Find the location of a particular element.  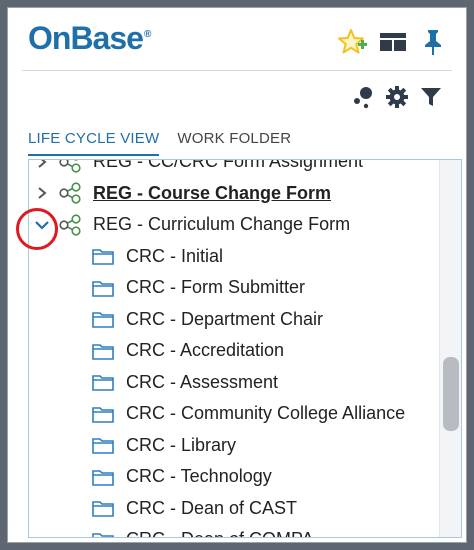

tab-work-folder: WORK FOLDER is located at coordinates (234, 140).